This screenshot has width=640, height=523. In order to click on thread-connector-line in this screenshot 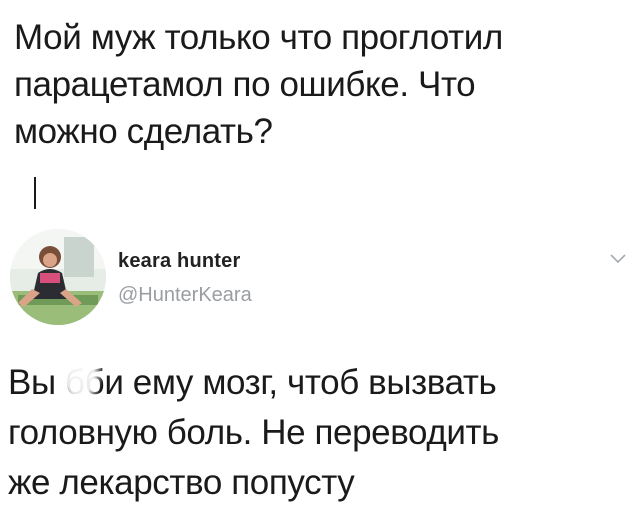, I will do `click(35, 193)`.